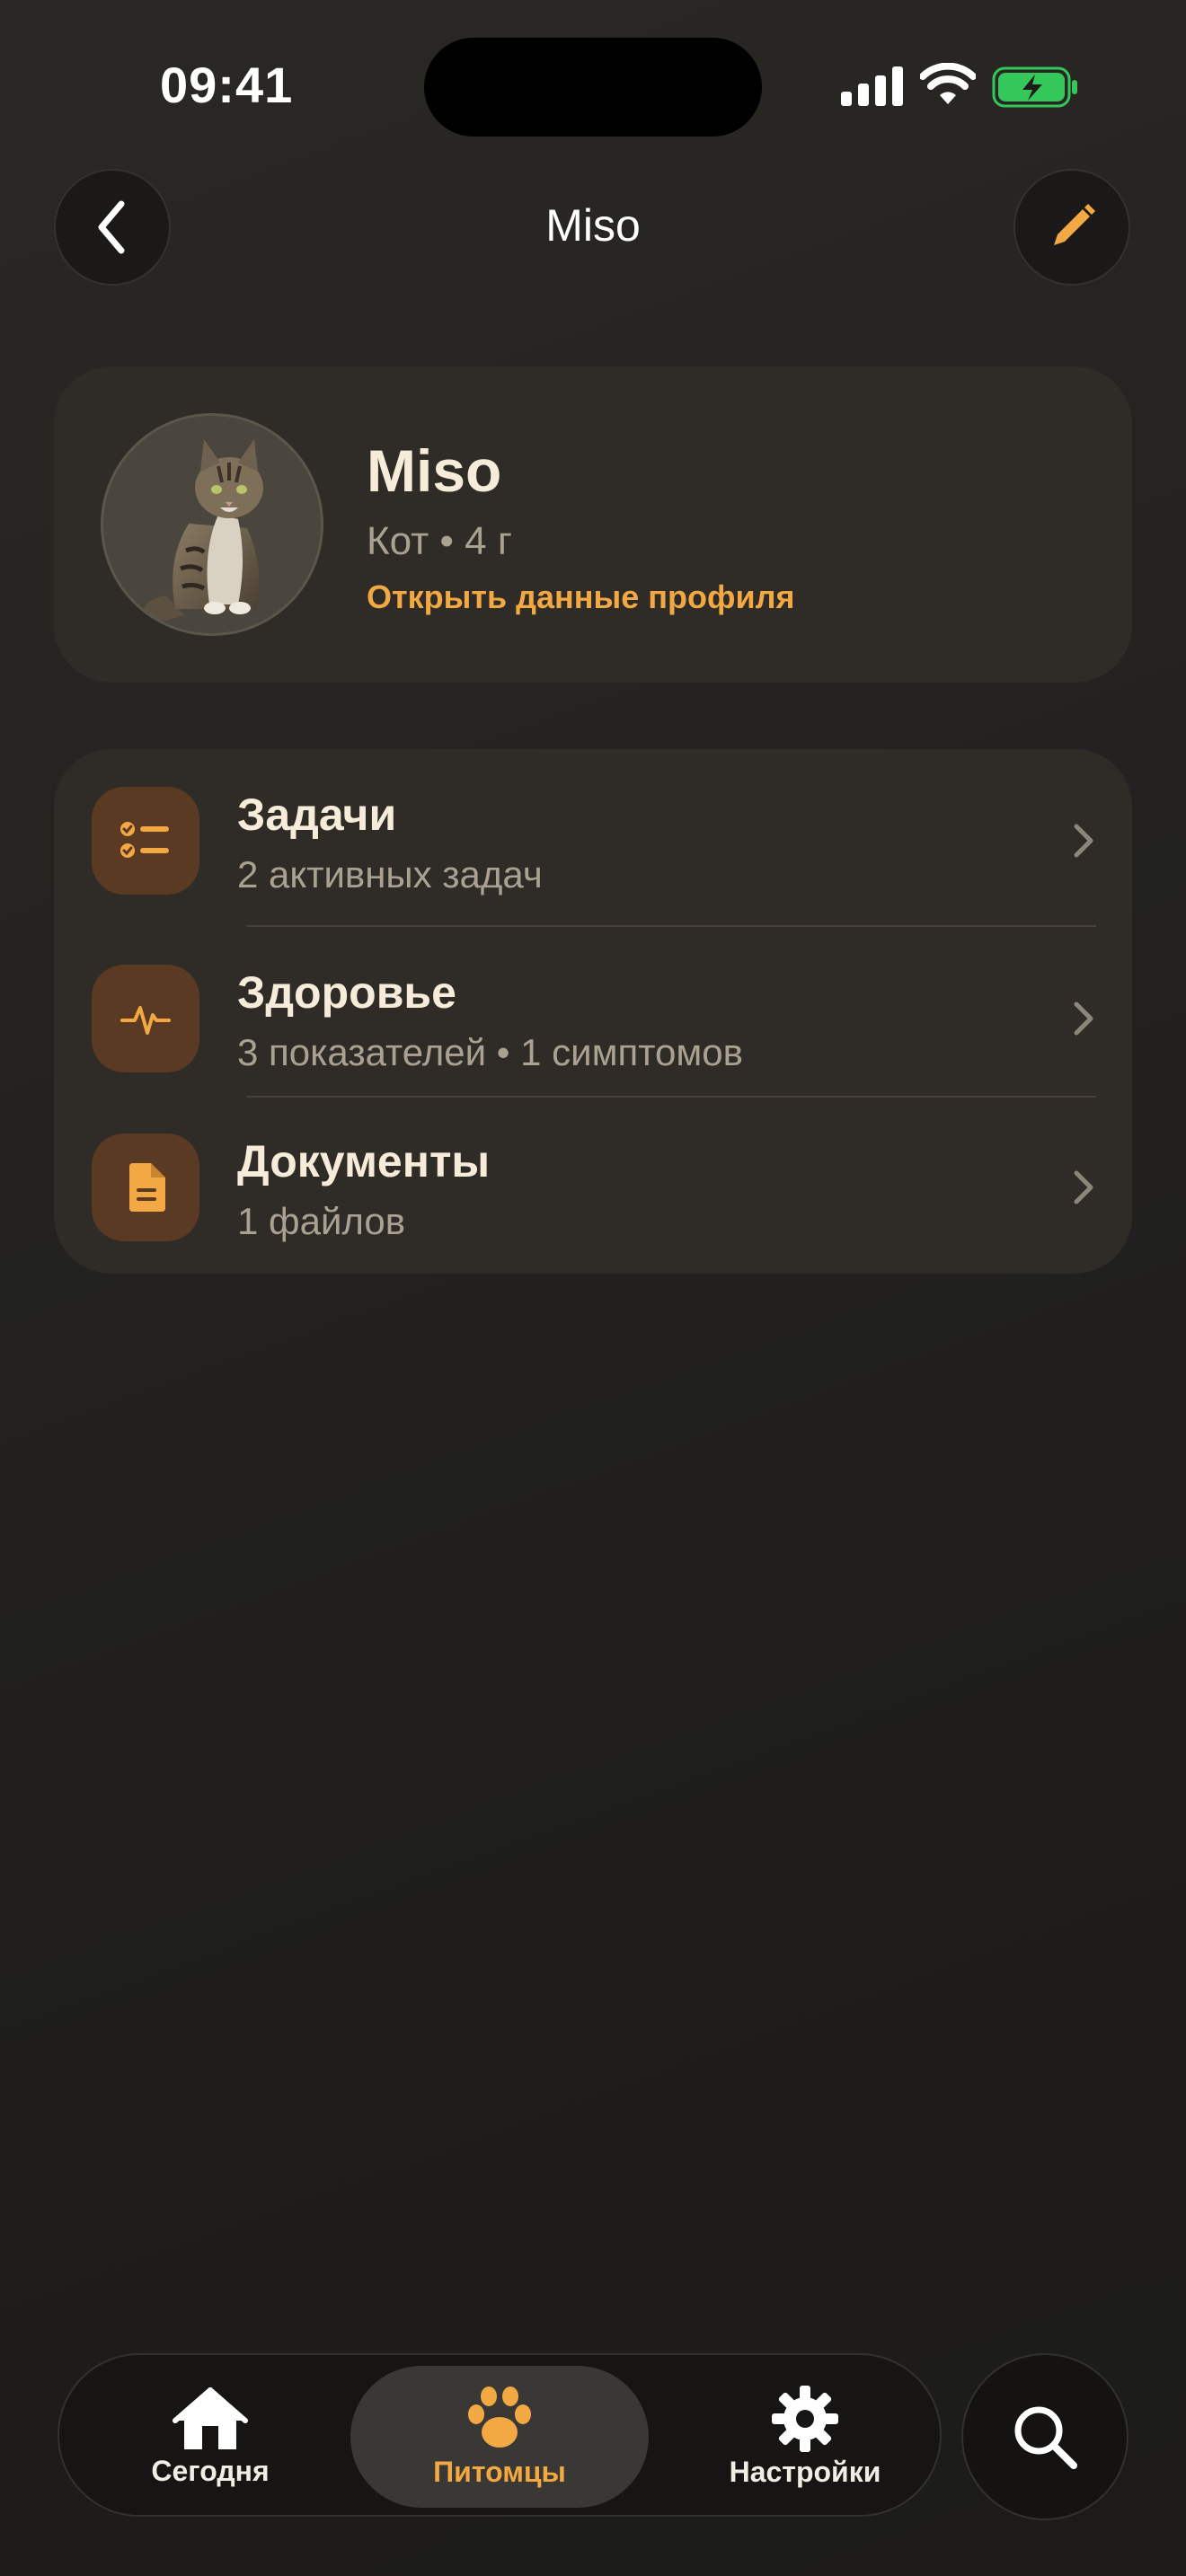 Image resolution: width=1186 pixels, height=2576 pixels. I want to click on search-icon, so click(1045, 2437).